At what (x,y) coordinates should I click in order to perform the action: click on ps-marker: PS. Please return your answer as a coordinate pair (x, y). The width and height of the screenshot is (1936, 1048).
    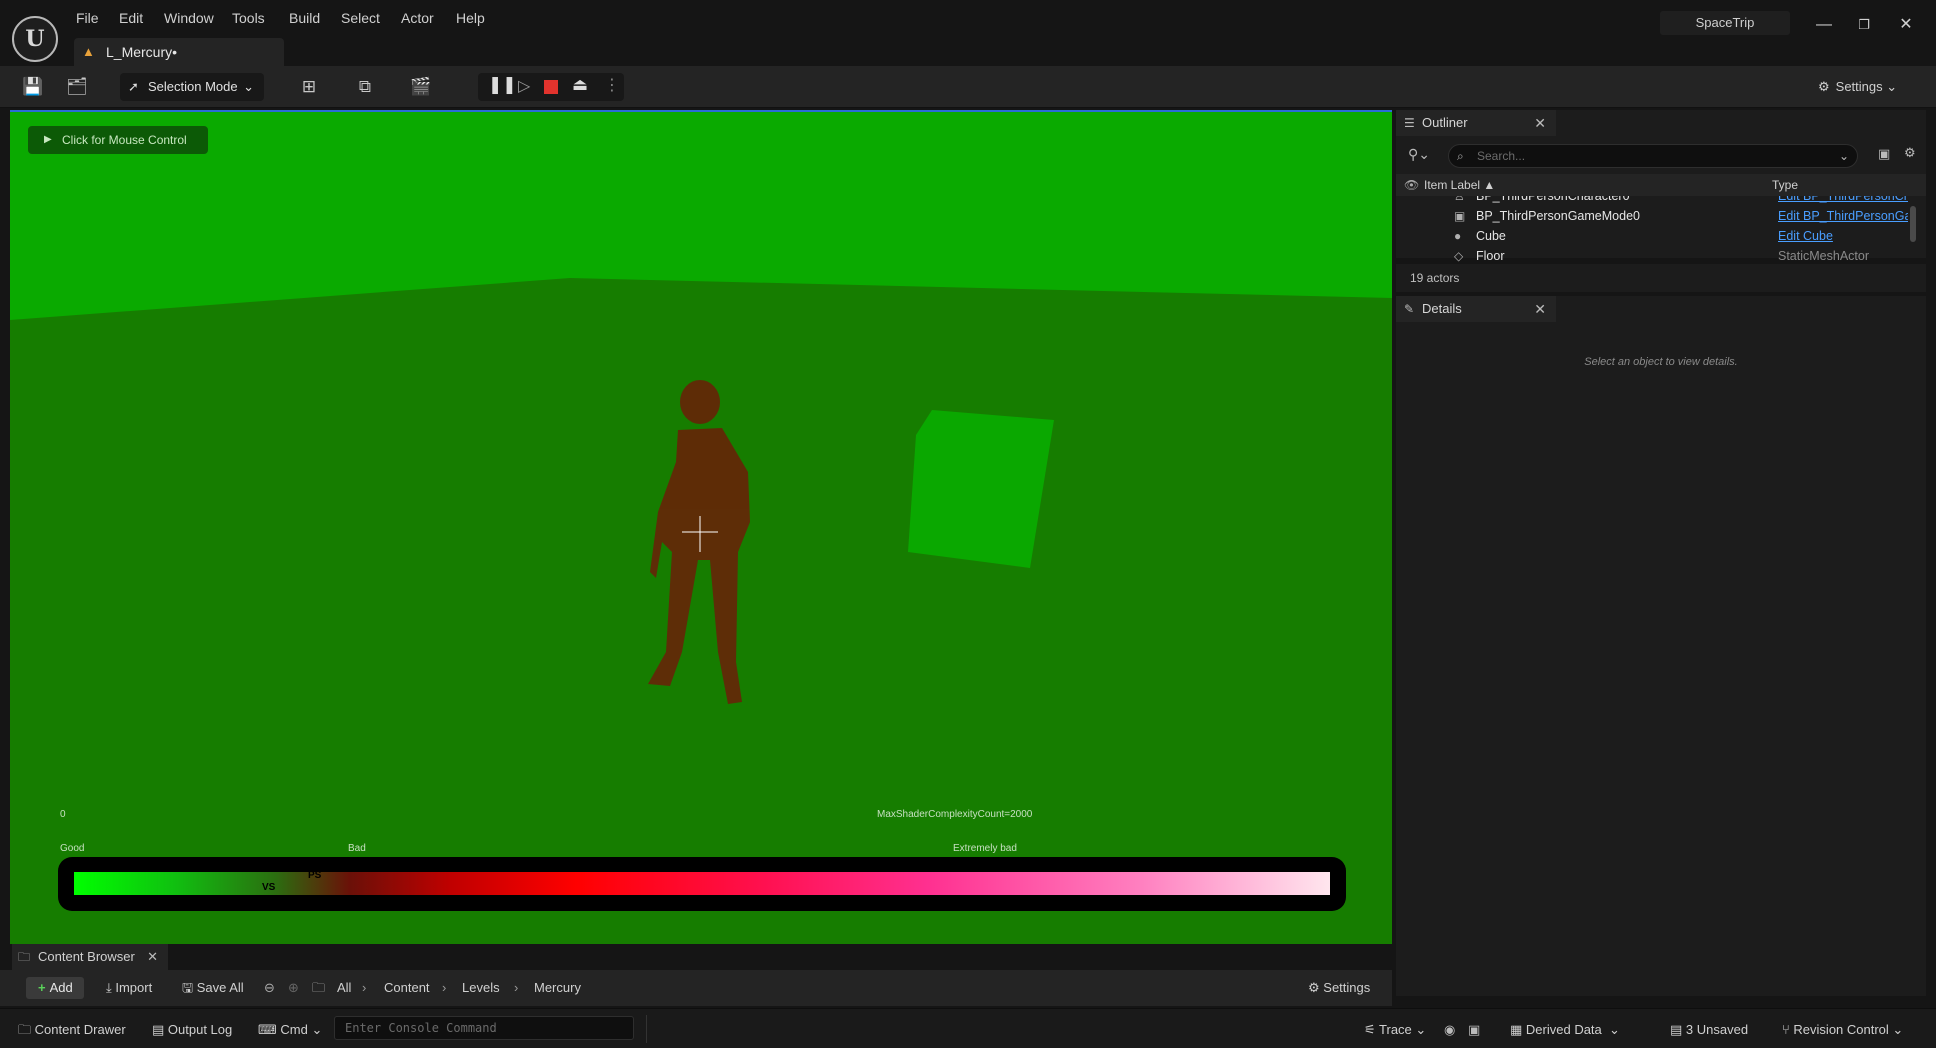
    Looking at the image, I should click on (315, 875).